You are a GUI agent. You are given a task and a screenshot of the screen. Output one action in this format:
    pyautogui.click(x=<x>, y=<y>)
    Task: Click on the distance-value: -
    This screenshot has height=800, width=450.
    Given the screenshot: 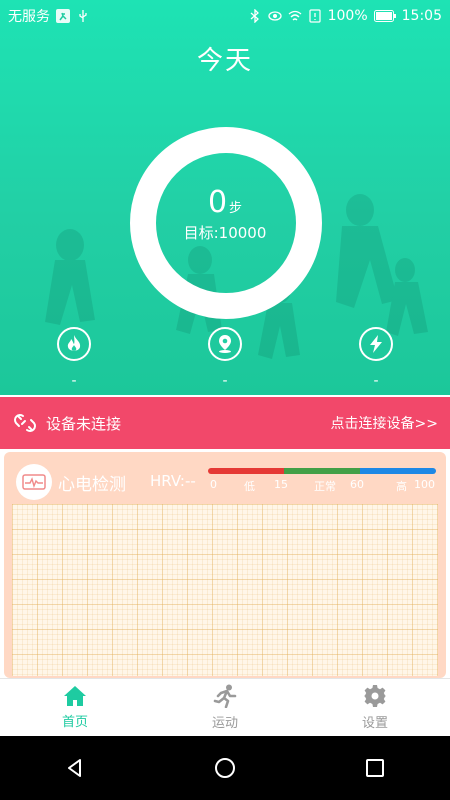 What is the action you would take?
    pyautogui.click(x=225, y=381)
    